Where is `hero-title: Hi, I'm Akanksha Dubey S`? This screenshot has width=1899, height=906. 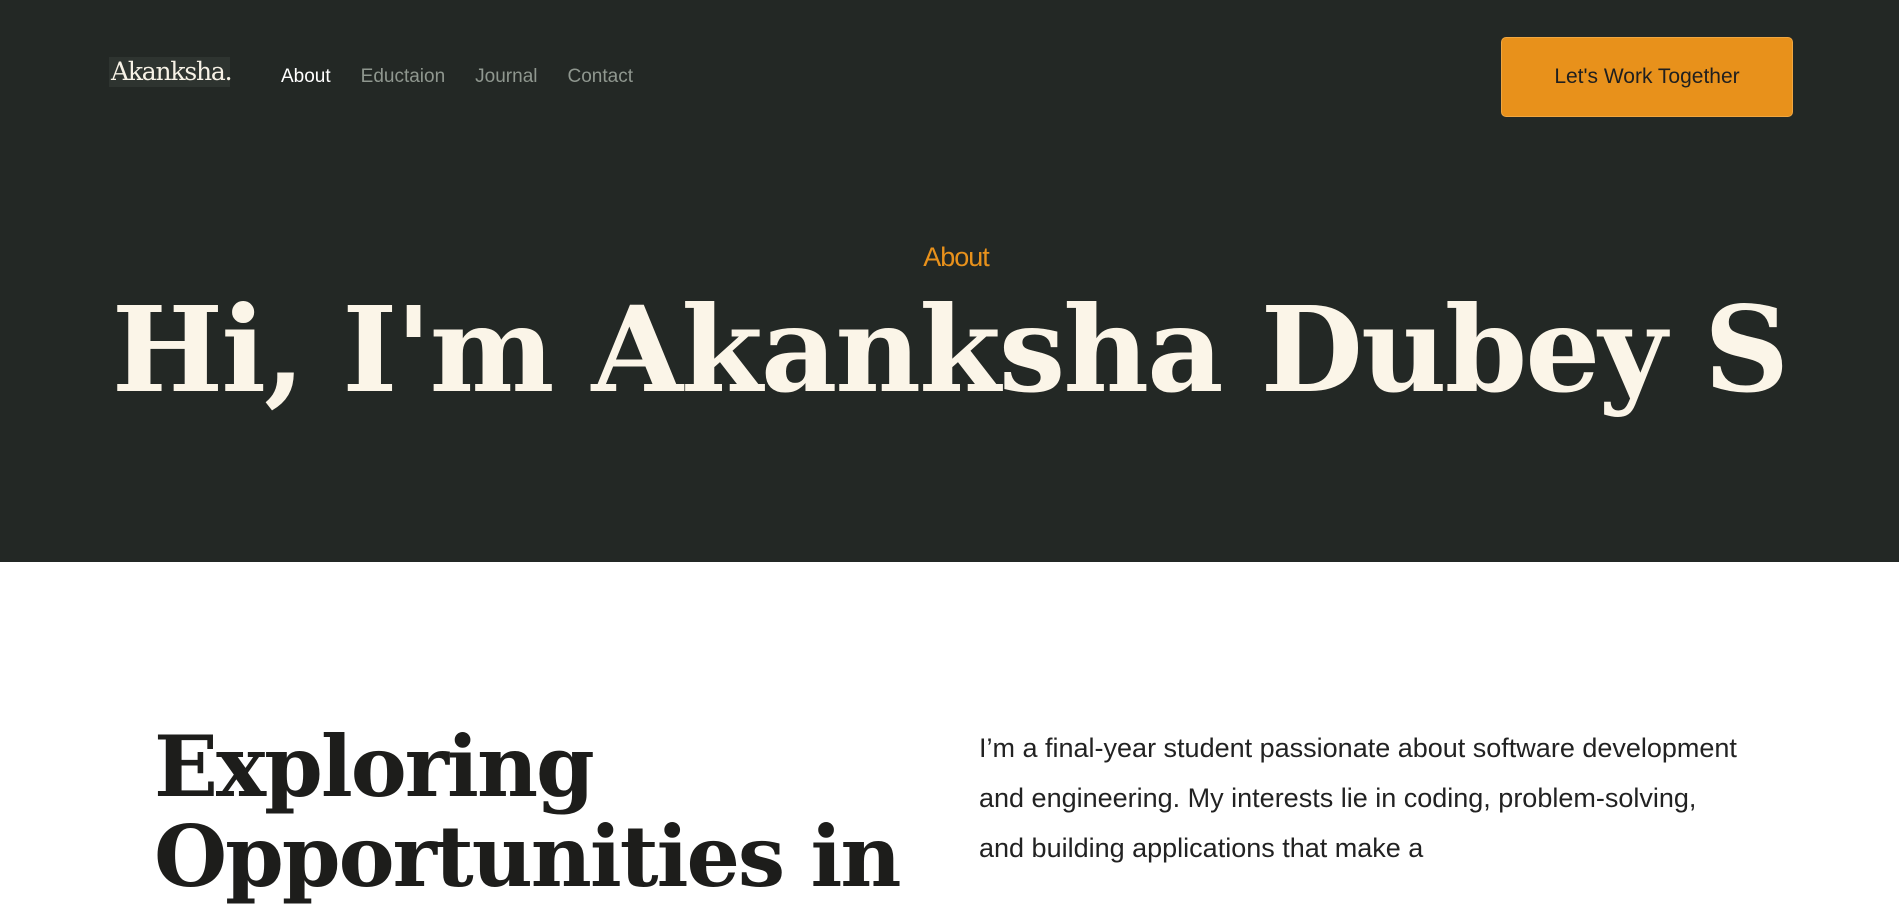
hero-title: Hi, I'm Akanksha Dubey S is located at coordinates (950, 349).